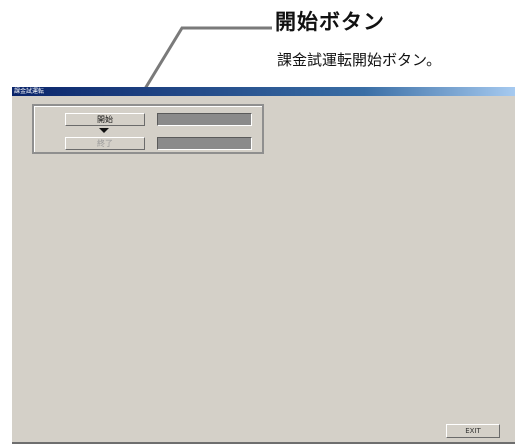  Describe the element at coordinates (104, 130) in the screenshot. I see `down-arrow-icon` at that location.